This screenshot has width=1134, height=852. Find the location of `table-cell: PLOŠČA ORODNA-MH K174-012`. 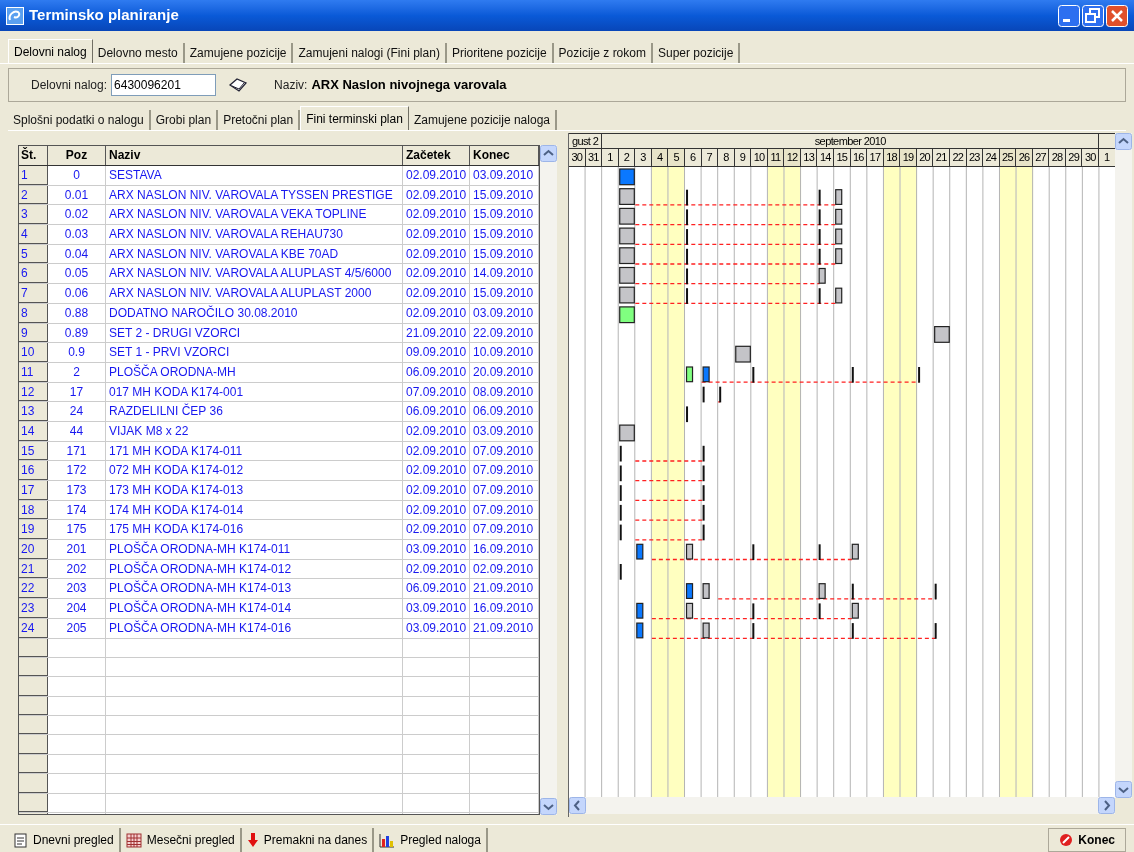

table-cell: PLOŠČA ORODNA-MH K174-012 is located at coordinates (254, 569).